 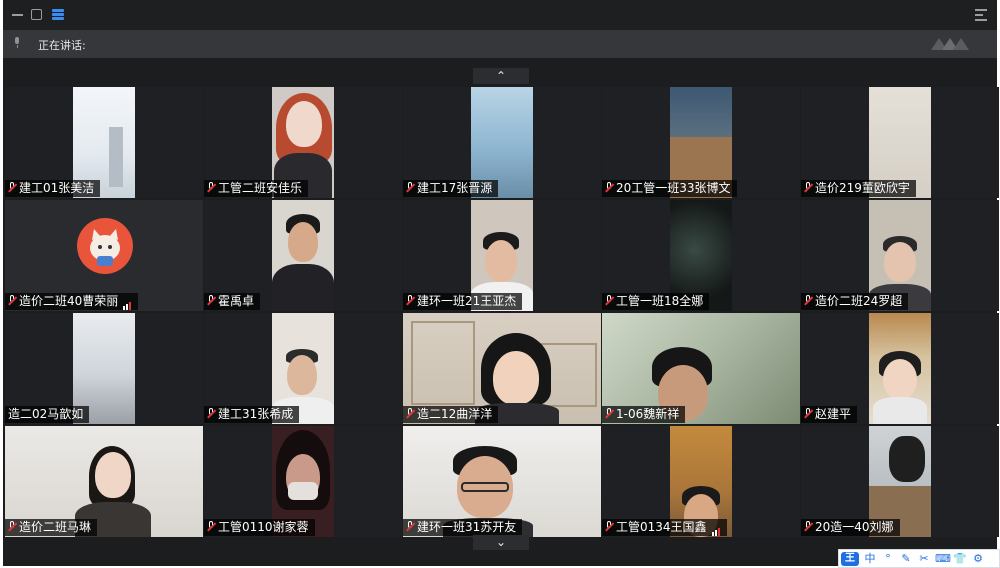 I want to click on participant-name: 建工01张美洁, so click(x=53, y=188).